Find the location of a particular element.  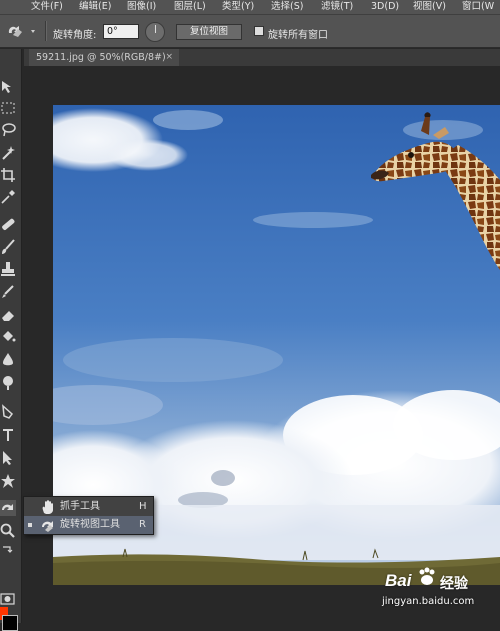

menu-window: 窗口(W is located at coordinates (478, 7).